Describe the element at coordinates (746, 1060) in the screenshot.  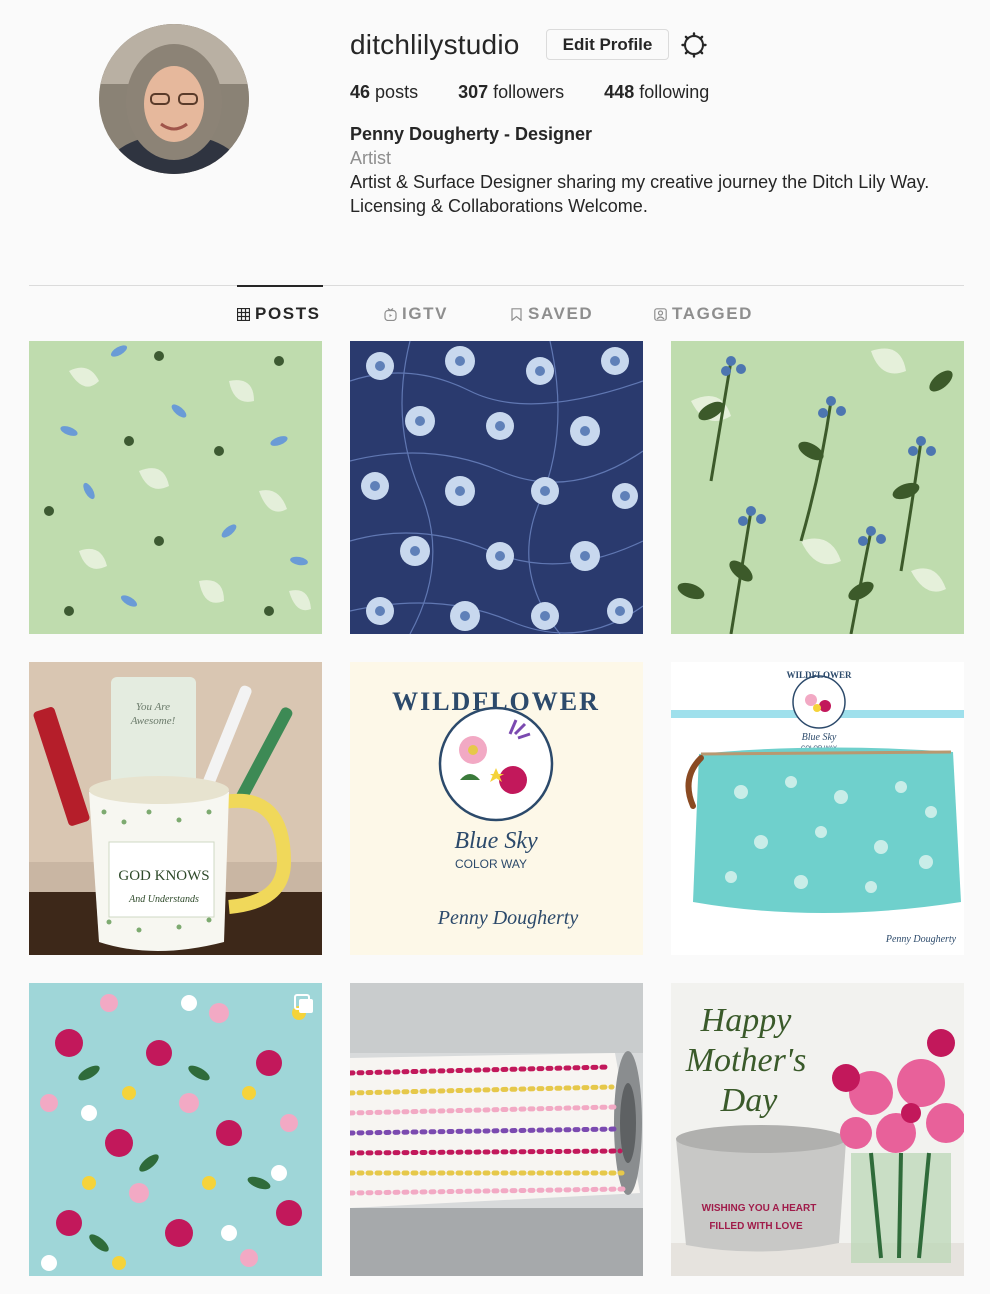
I see `mothers-day-text-2: Mother's` at that location.